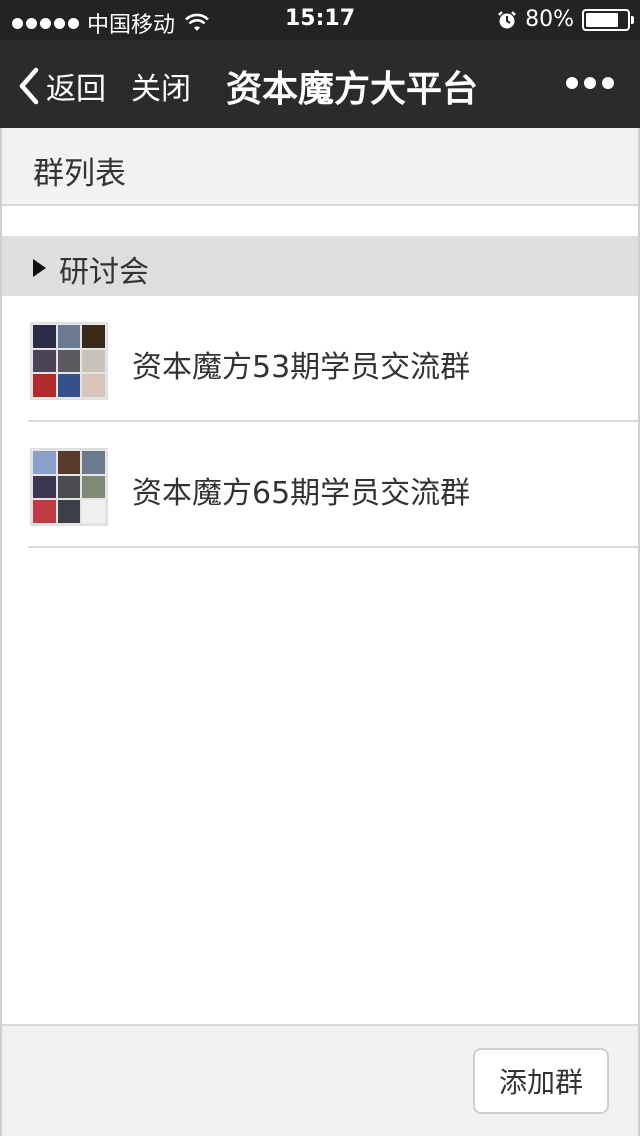 The width and height of the screenshot is (640, 1136). What do you see at coordinates (320, 266) in the screenshot?
I see `group-header-seminar: 研讨会` at bounding box center [320, 266].